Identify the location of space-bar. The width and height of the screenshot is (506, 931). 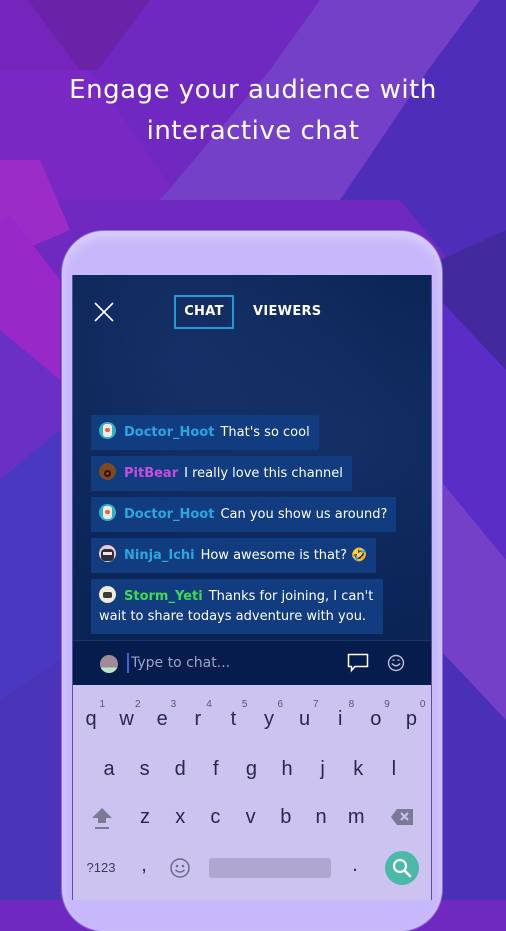
(270, 868).